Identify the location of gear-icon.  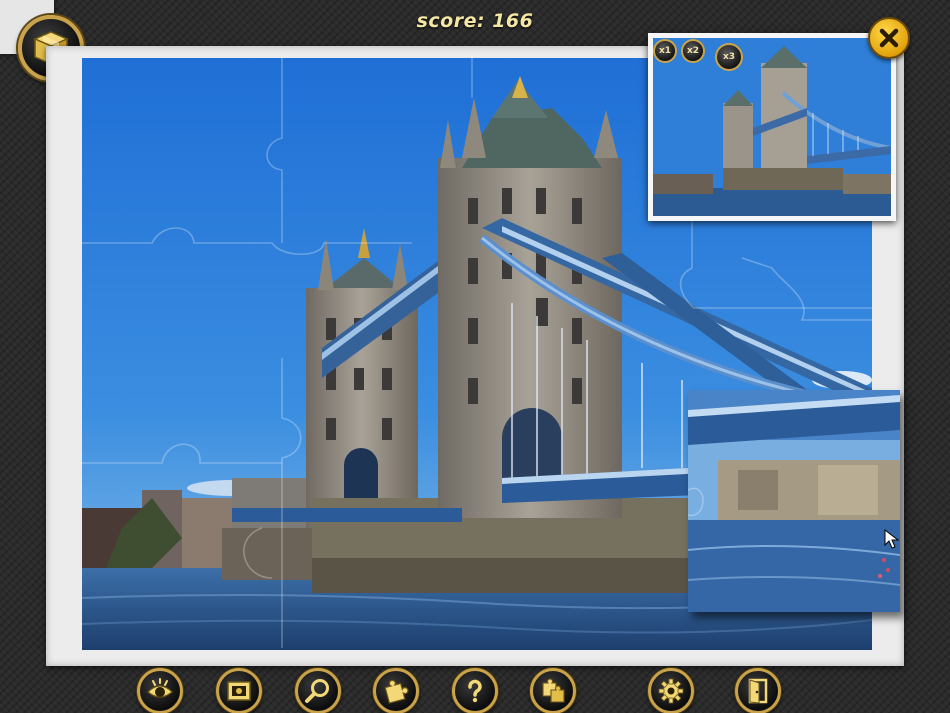
(671, 691).